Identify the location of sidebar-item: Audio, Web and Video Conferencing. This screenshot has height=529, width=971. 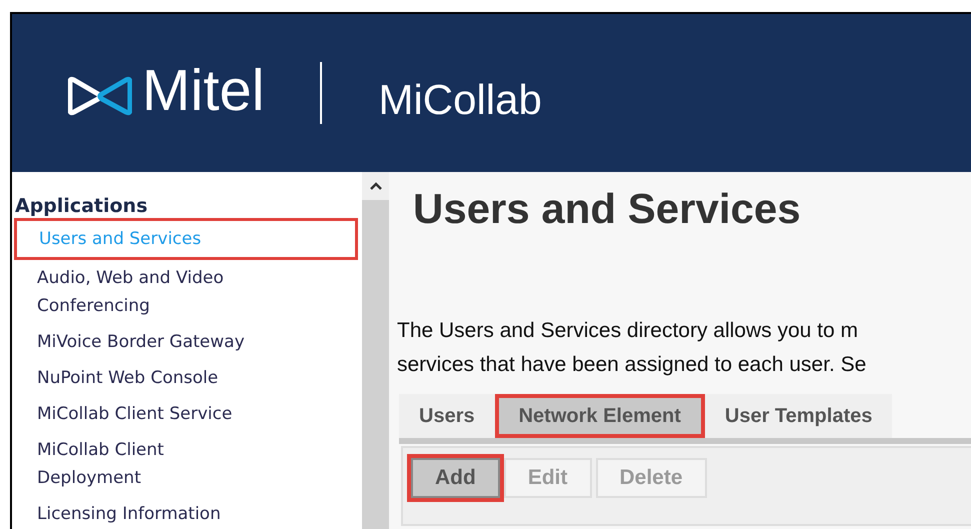
(187, 292).